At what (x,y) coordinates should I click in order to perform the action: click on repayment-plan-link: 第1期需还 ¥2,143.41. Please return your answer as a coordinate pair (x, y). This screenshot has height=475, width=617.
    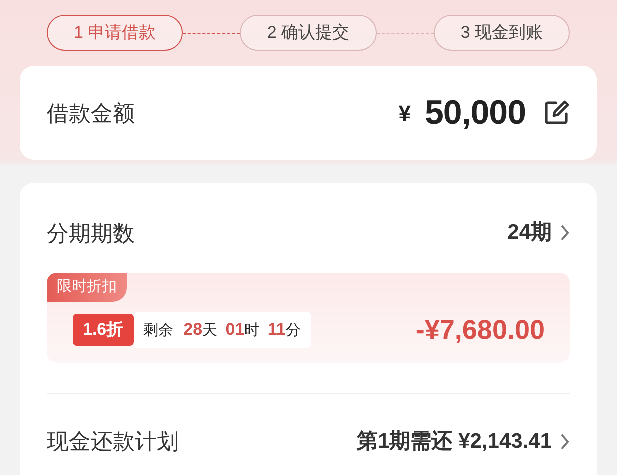
    Looking at the image, I should click on (463, 442).